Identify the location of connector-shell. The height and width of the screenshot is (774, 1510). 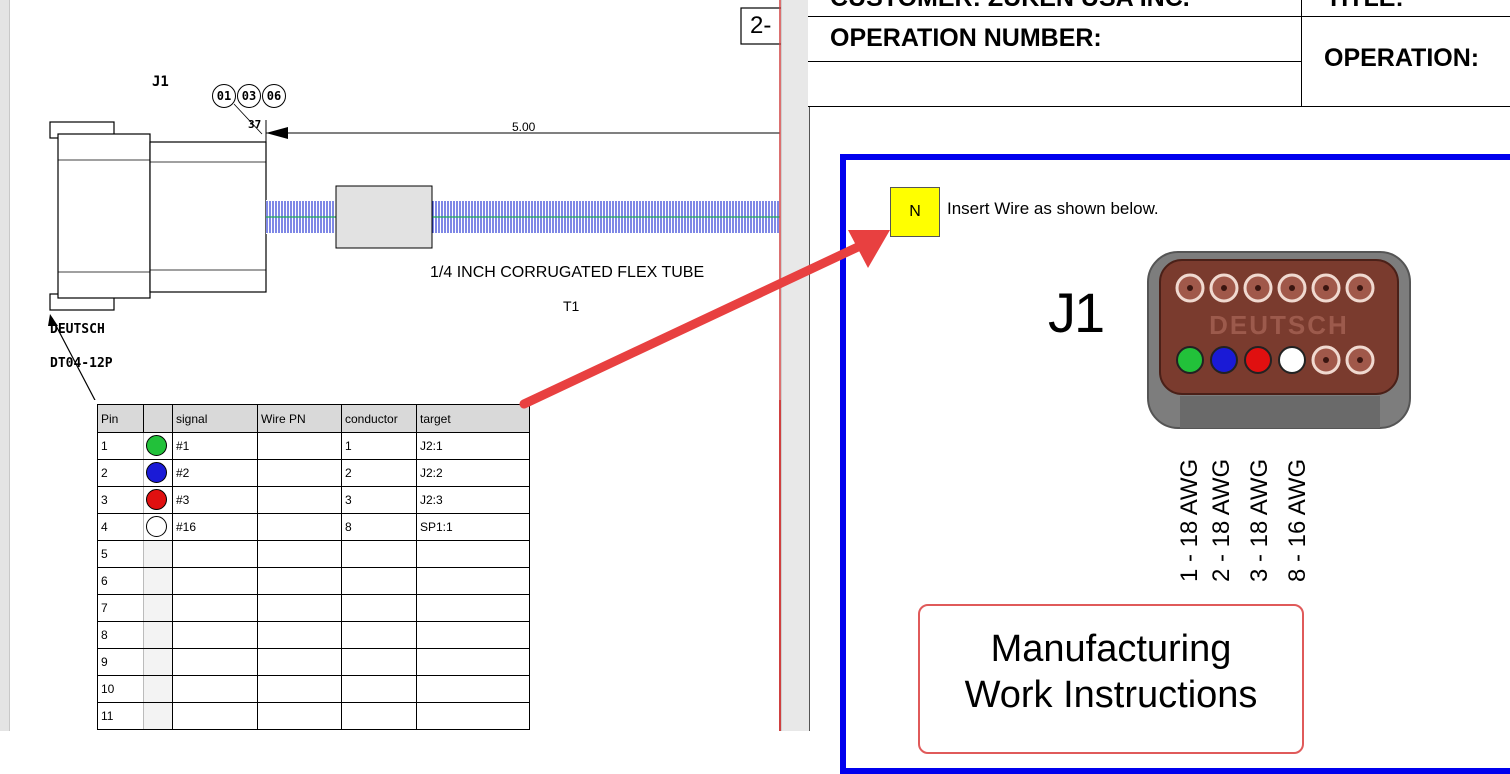
(104, 216).